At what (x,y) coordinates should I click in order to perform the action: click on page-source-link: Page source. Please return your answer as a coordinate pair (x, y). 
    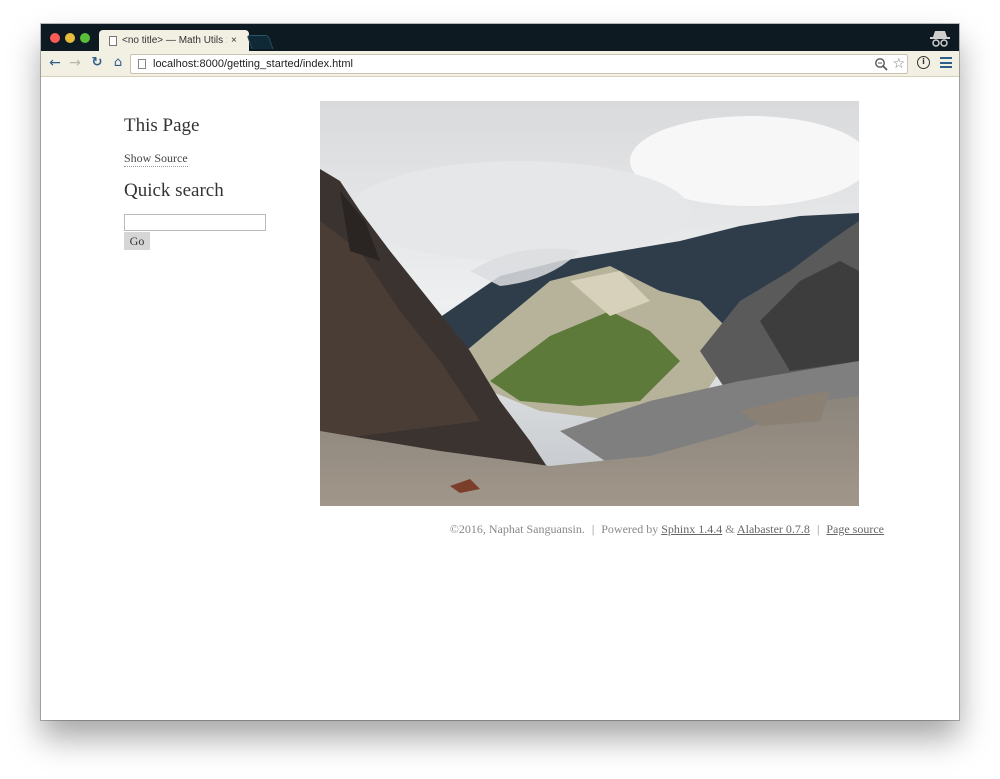
    Looking at the image, I should click on (855, 529).